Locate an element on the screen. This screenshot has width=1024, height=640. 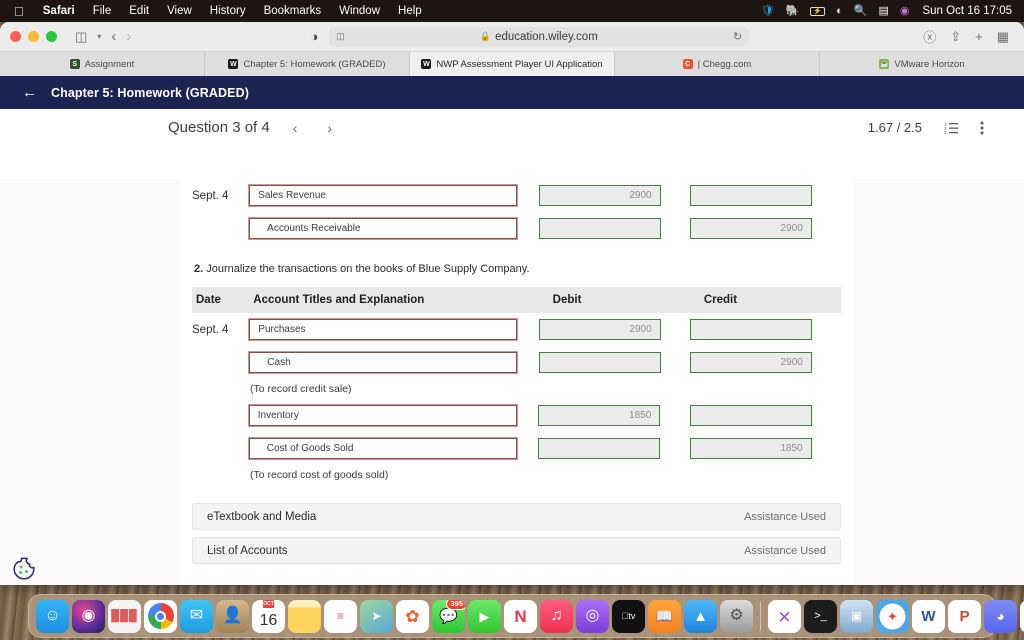
dock-item-google-chrome is located at coordinates (160, 616).